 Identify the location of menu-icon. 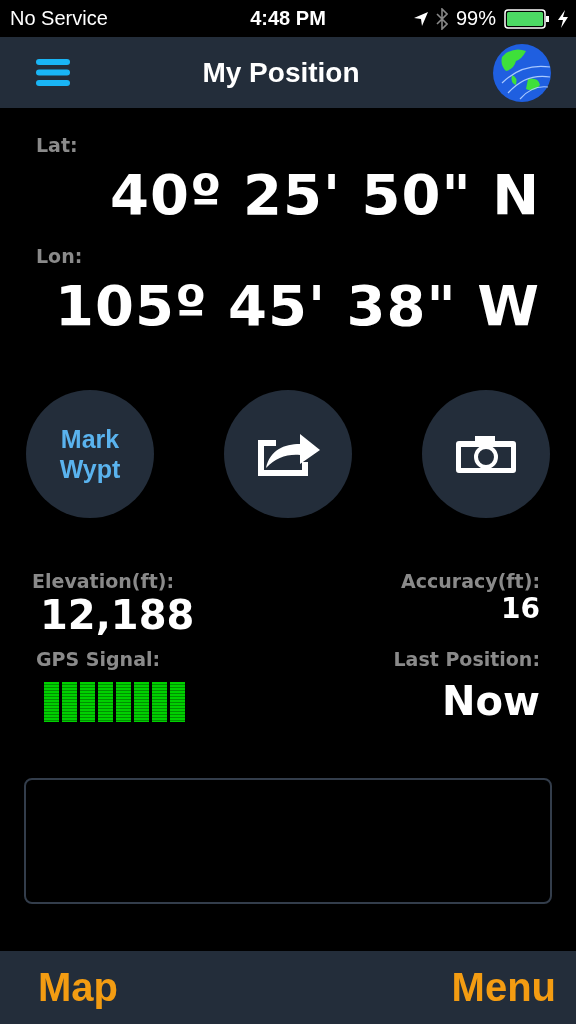
(53, 72).